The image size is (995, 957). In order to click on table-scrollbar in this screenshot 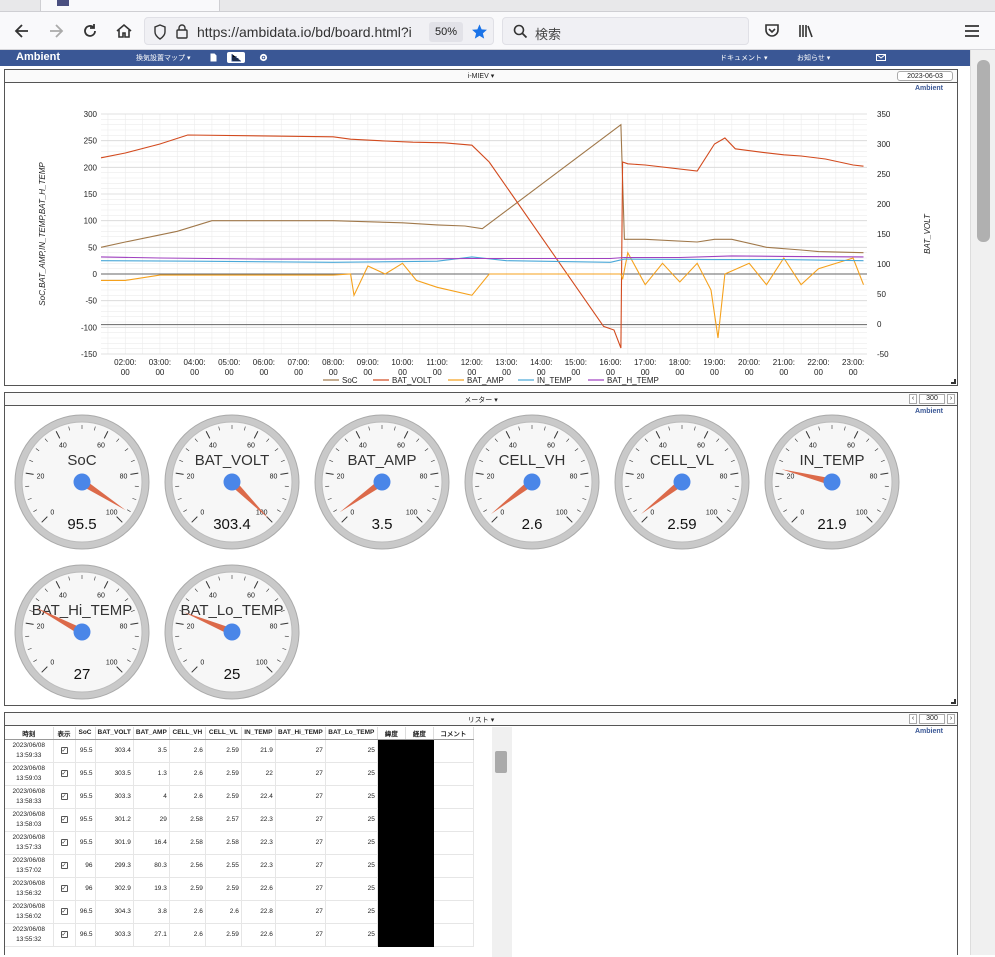, I will do `click(502, 842)`.